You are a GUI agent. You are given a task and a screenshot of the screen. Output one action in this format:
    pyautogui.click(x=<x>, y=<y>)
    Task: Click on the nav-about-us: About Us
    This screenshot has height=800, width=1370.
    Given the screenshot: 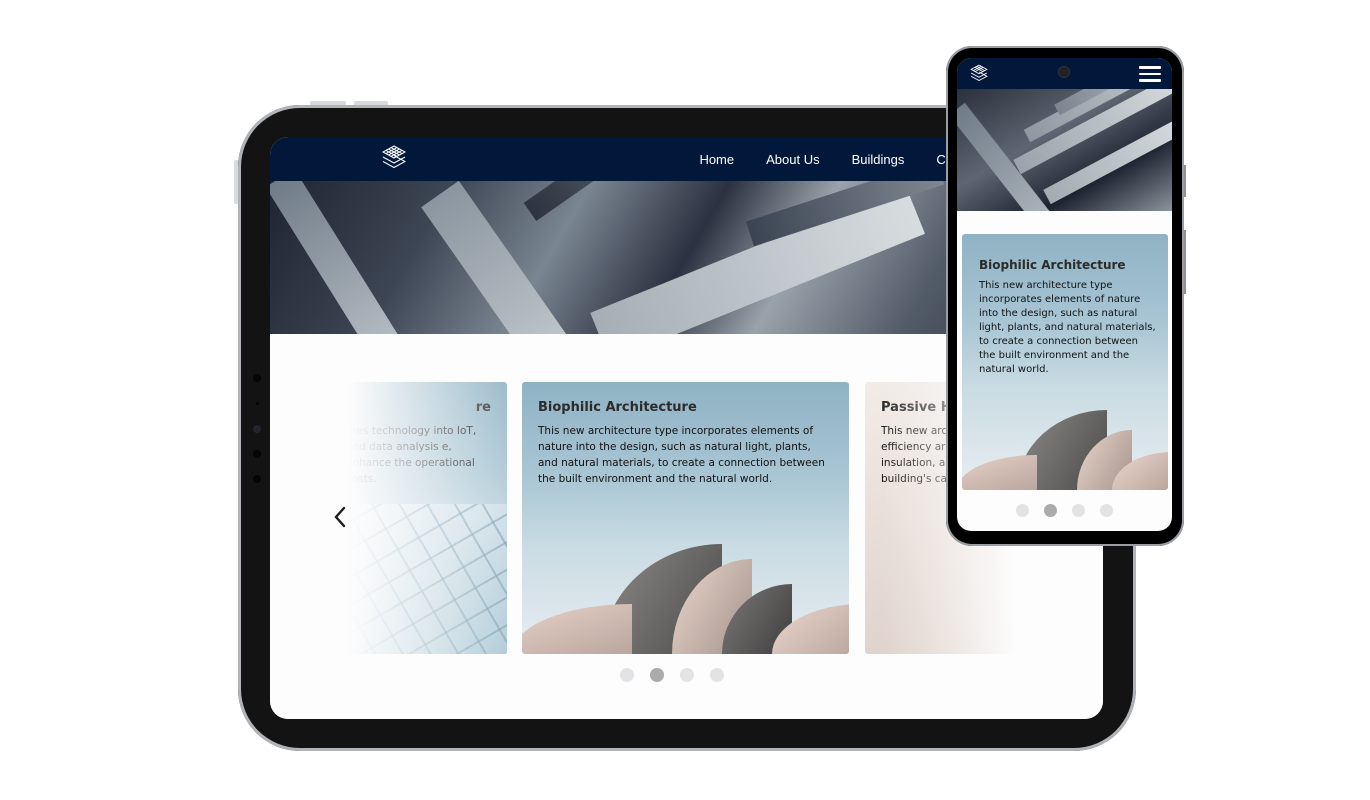 What is the action you would take?
    pyautogui.click(x=792, y=159)
    